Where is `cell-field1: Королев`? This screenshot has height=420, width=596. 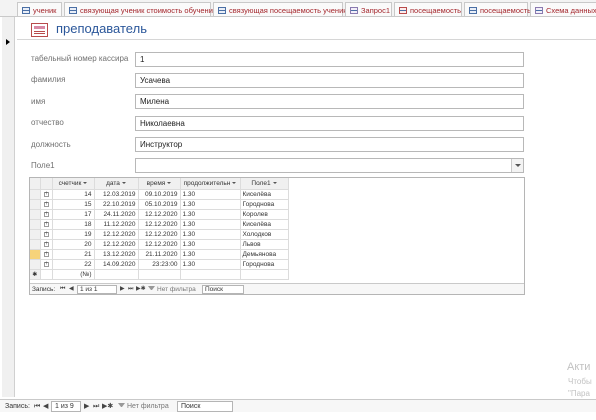 cell-field1: Королев is located at coordinates (264, 214).